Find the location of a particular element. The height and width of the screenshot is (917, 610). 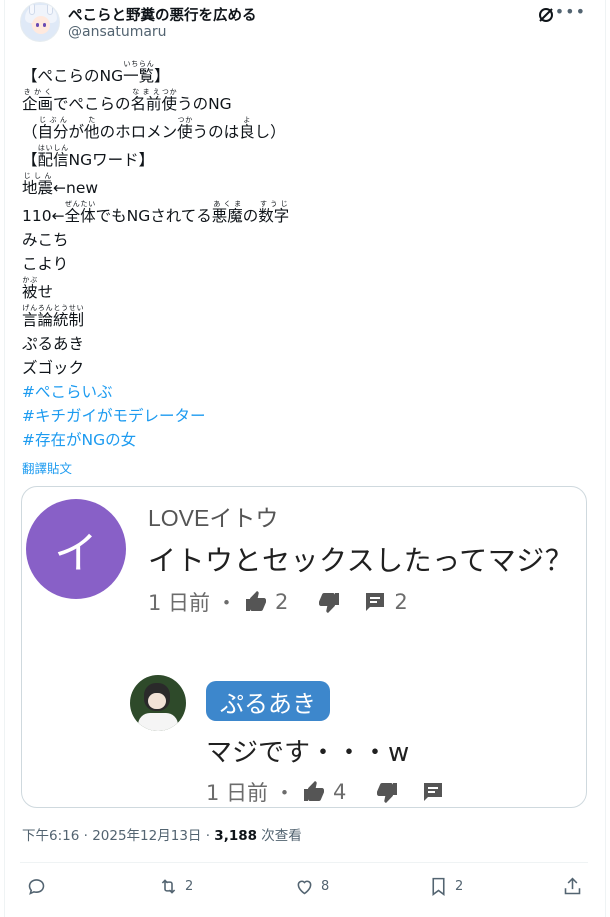

hashtag-link: #キチガイがモデレーター is located at coordinates (302, 416).